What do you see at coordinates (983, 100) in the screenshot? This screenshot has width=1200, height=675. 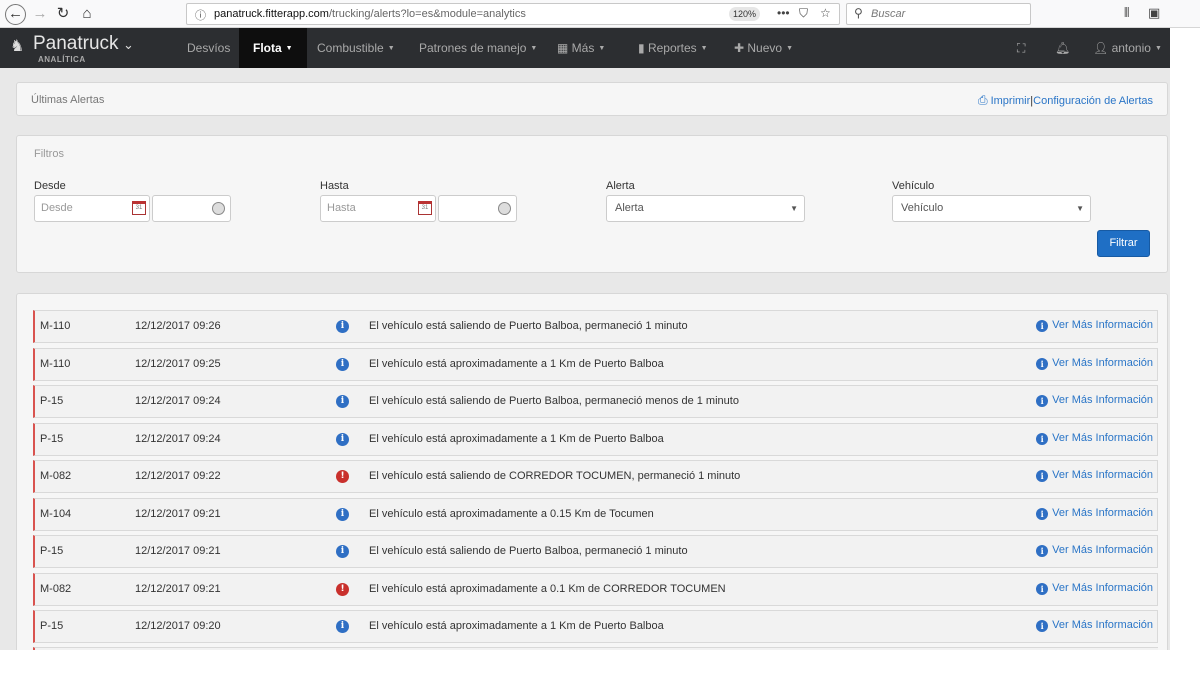 I see `print-icon: ⎙` at bounding box center [983, 100].